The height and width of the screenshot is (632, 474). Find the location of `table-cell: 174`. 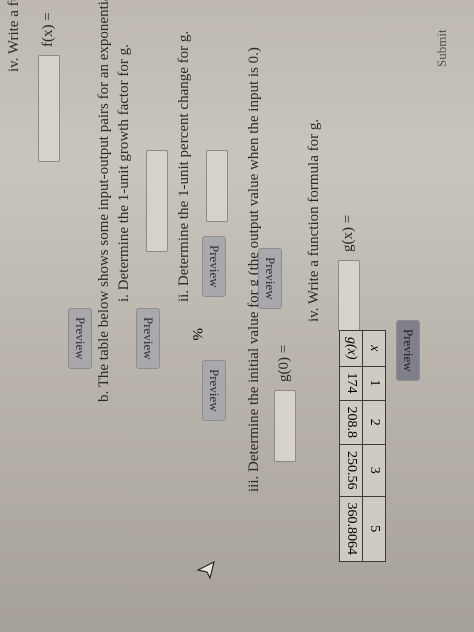

table-cell: 174 is located at coordinates (351, 383).